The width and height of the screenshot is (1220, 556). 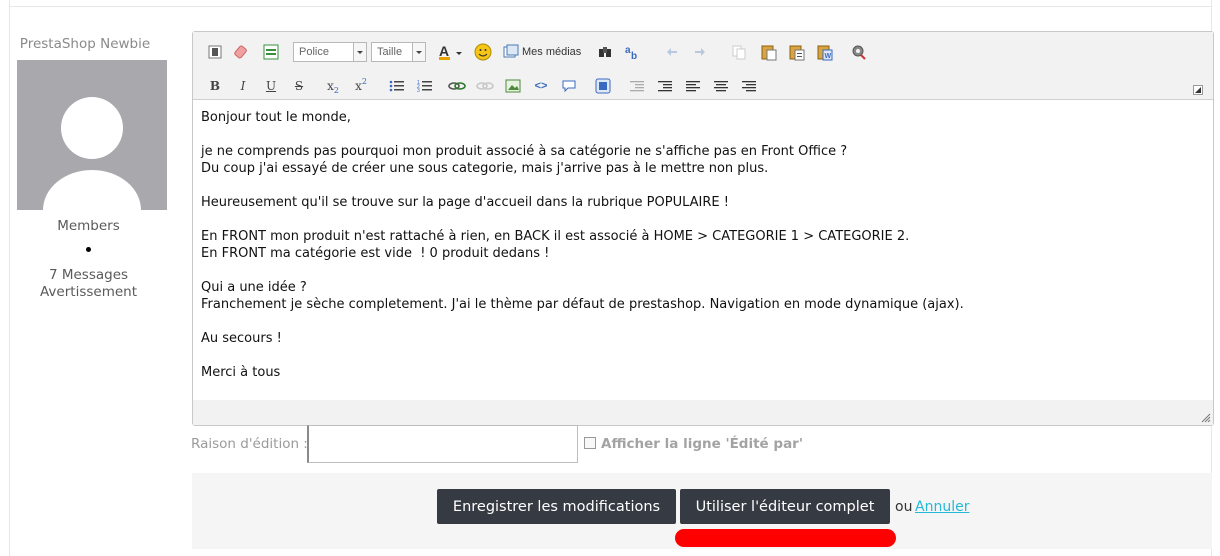 What do you see at coordinates (556, 506) in the screenshot?
I see `save-changes-button: Enregistrer les modifications` at bounding box center [556, 506].